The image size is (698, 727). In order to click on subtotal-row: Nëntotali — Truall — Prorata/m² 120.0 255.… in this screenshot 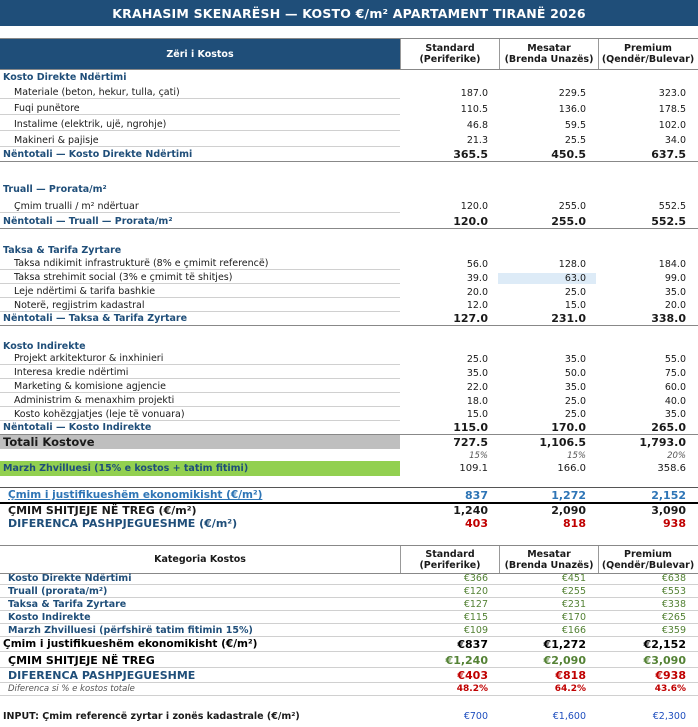, I will do `click(349, 221)`.